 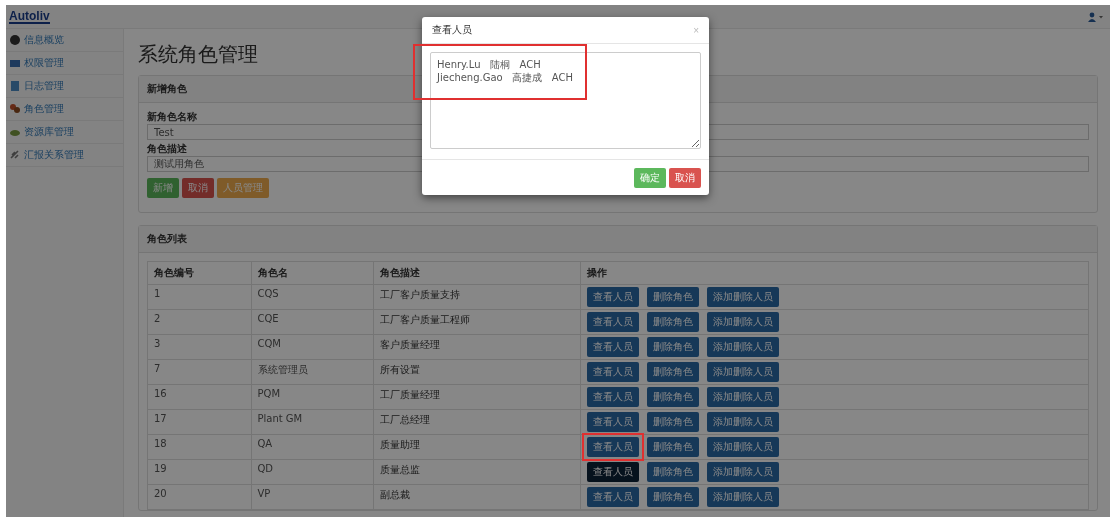 I want to click on people-icon, so click(x=15, y=109).